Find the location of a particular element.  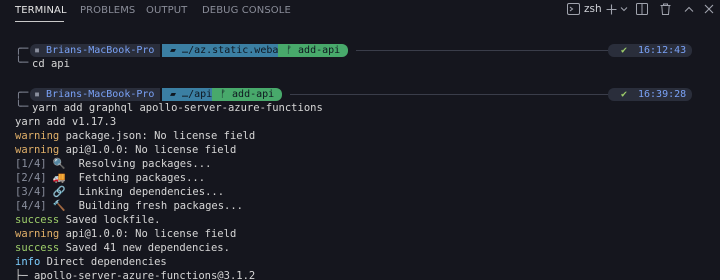

output-prefix-step: [4/4] is located at coordinates (31, 206).